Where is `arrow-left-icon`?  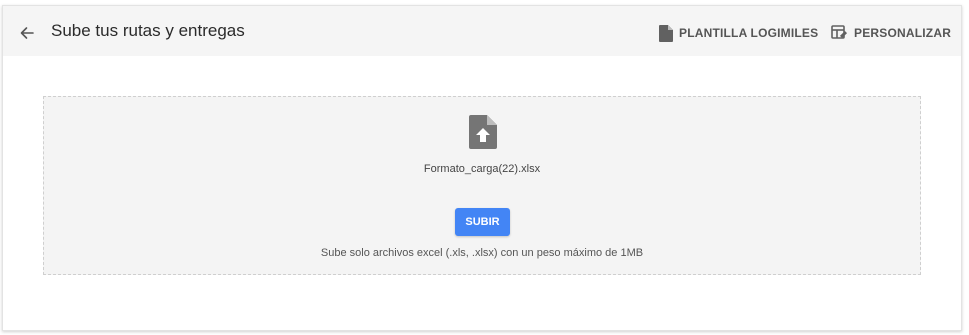
arrow-left-icon is located at coordinates (27, 33).